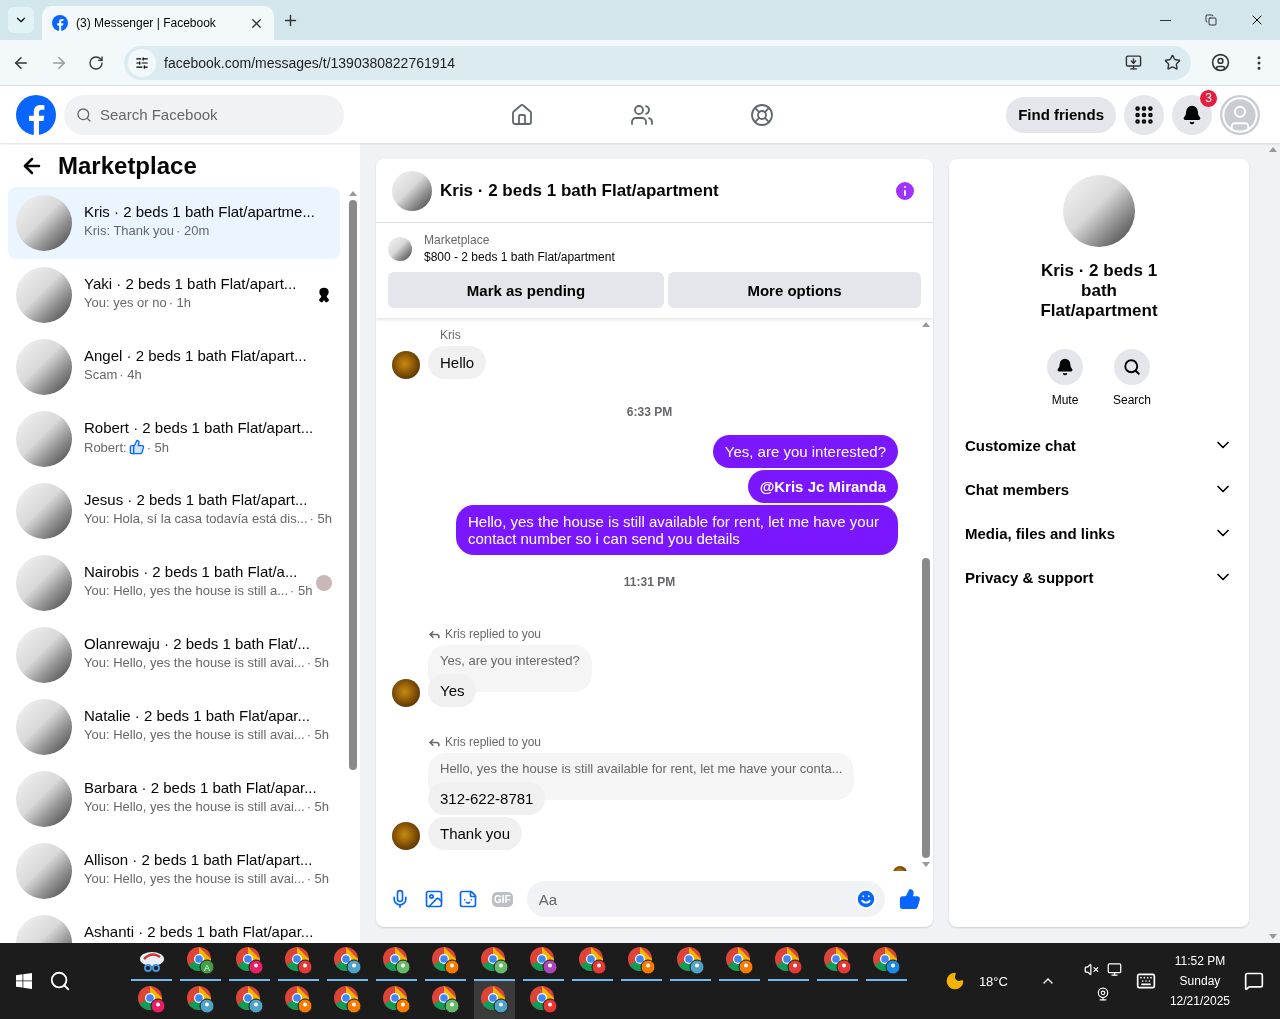  Describe the element at coordinates (96, 62) in the screenshot. I see `reload-button` at that location.